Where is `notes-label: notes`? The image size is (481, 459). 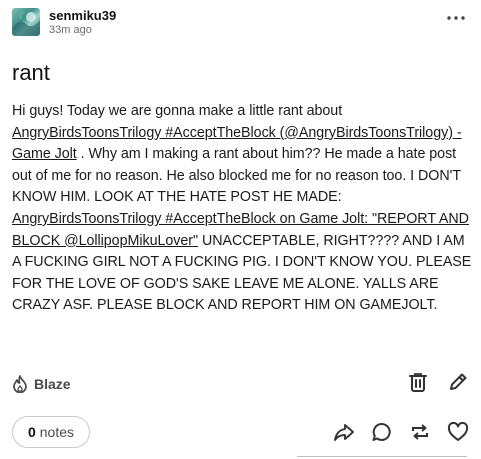 notes-label: notes is located at coordinates (57, 432).